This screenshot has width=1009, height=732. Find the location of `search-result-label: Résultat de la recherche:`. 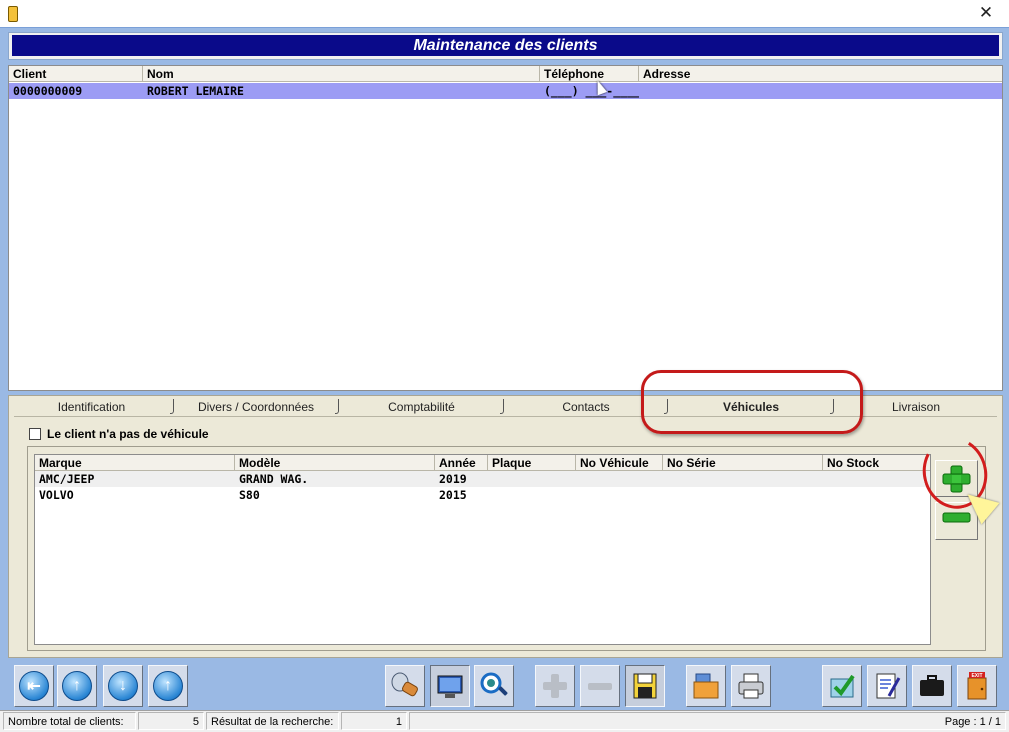

search-result-label: Résultat de la recherche: is located at coordinates (272, 721).